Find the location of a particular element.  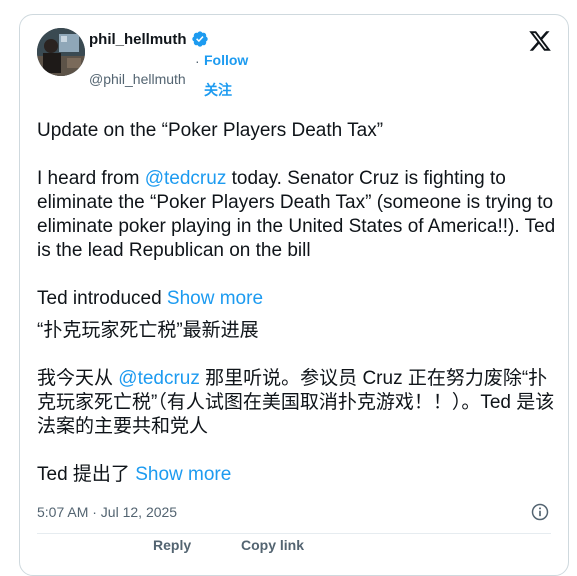

verified-badge-icon is located at coordinates (199, 39).